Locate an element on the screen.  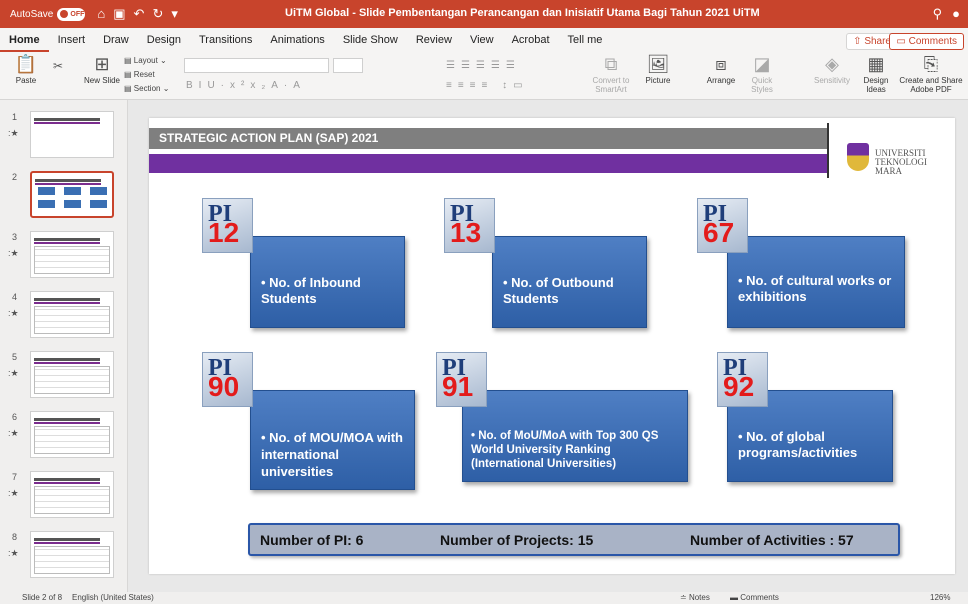
picture-label: Picture is located at coordinates (658, 80).